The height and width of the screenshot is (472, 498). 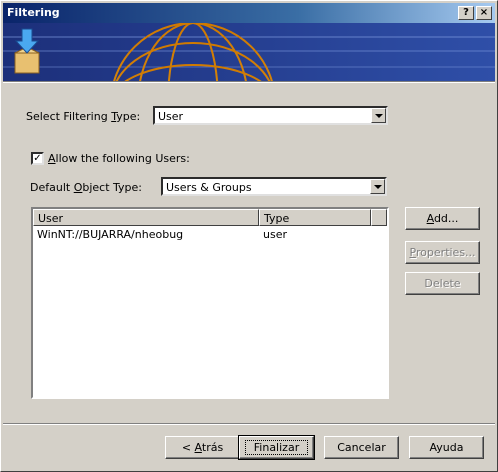 I want to click on delete-button: Delete, so click(x=442, y=283).